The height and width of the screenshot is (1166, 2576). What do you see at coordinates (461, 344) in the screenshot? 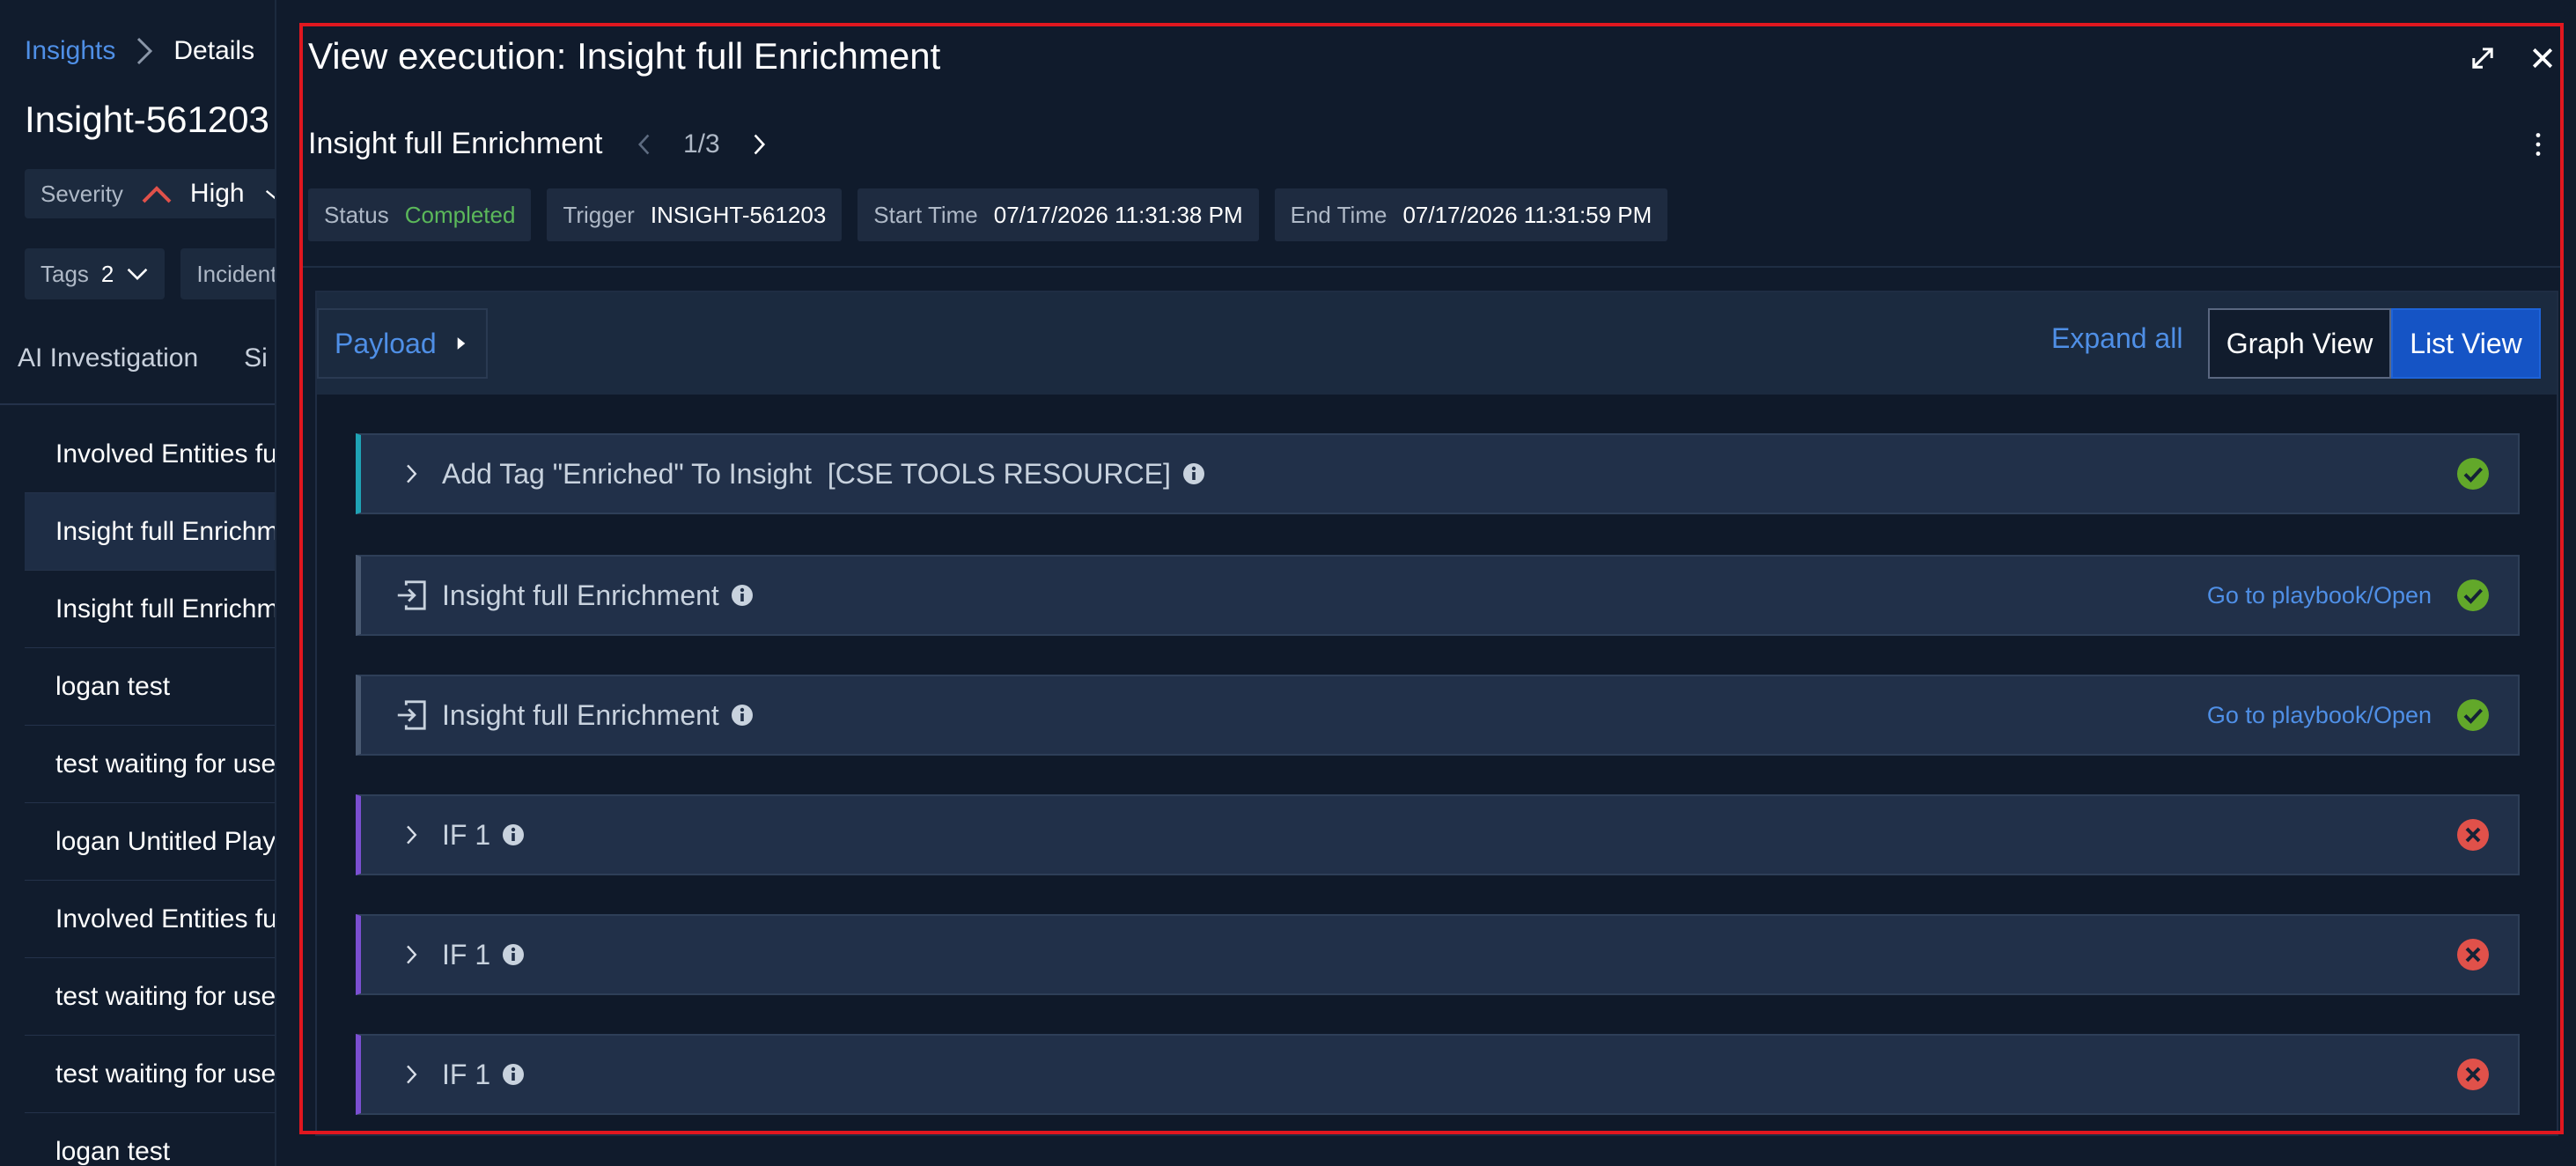
I see `caret-right-icon` at bounding box center [461, 344].